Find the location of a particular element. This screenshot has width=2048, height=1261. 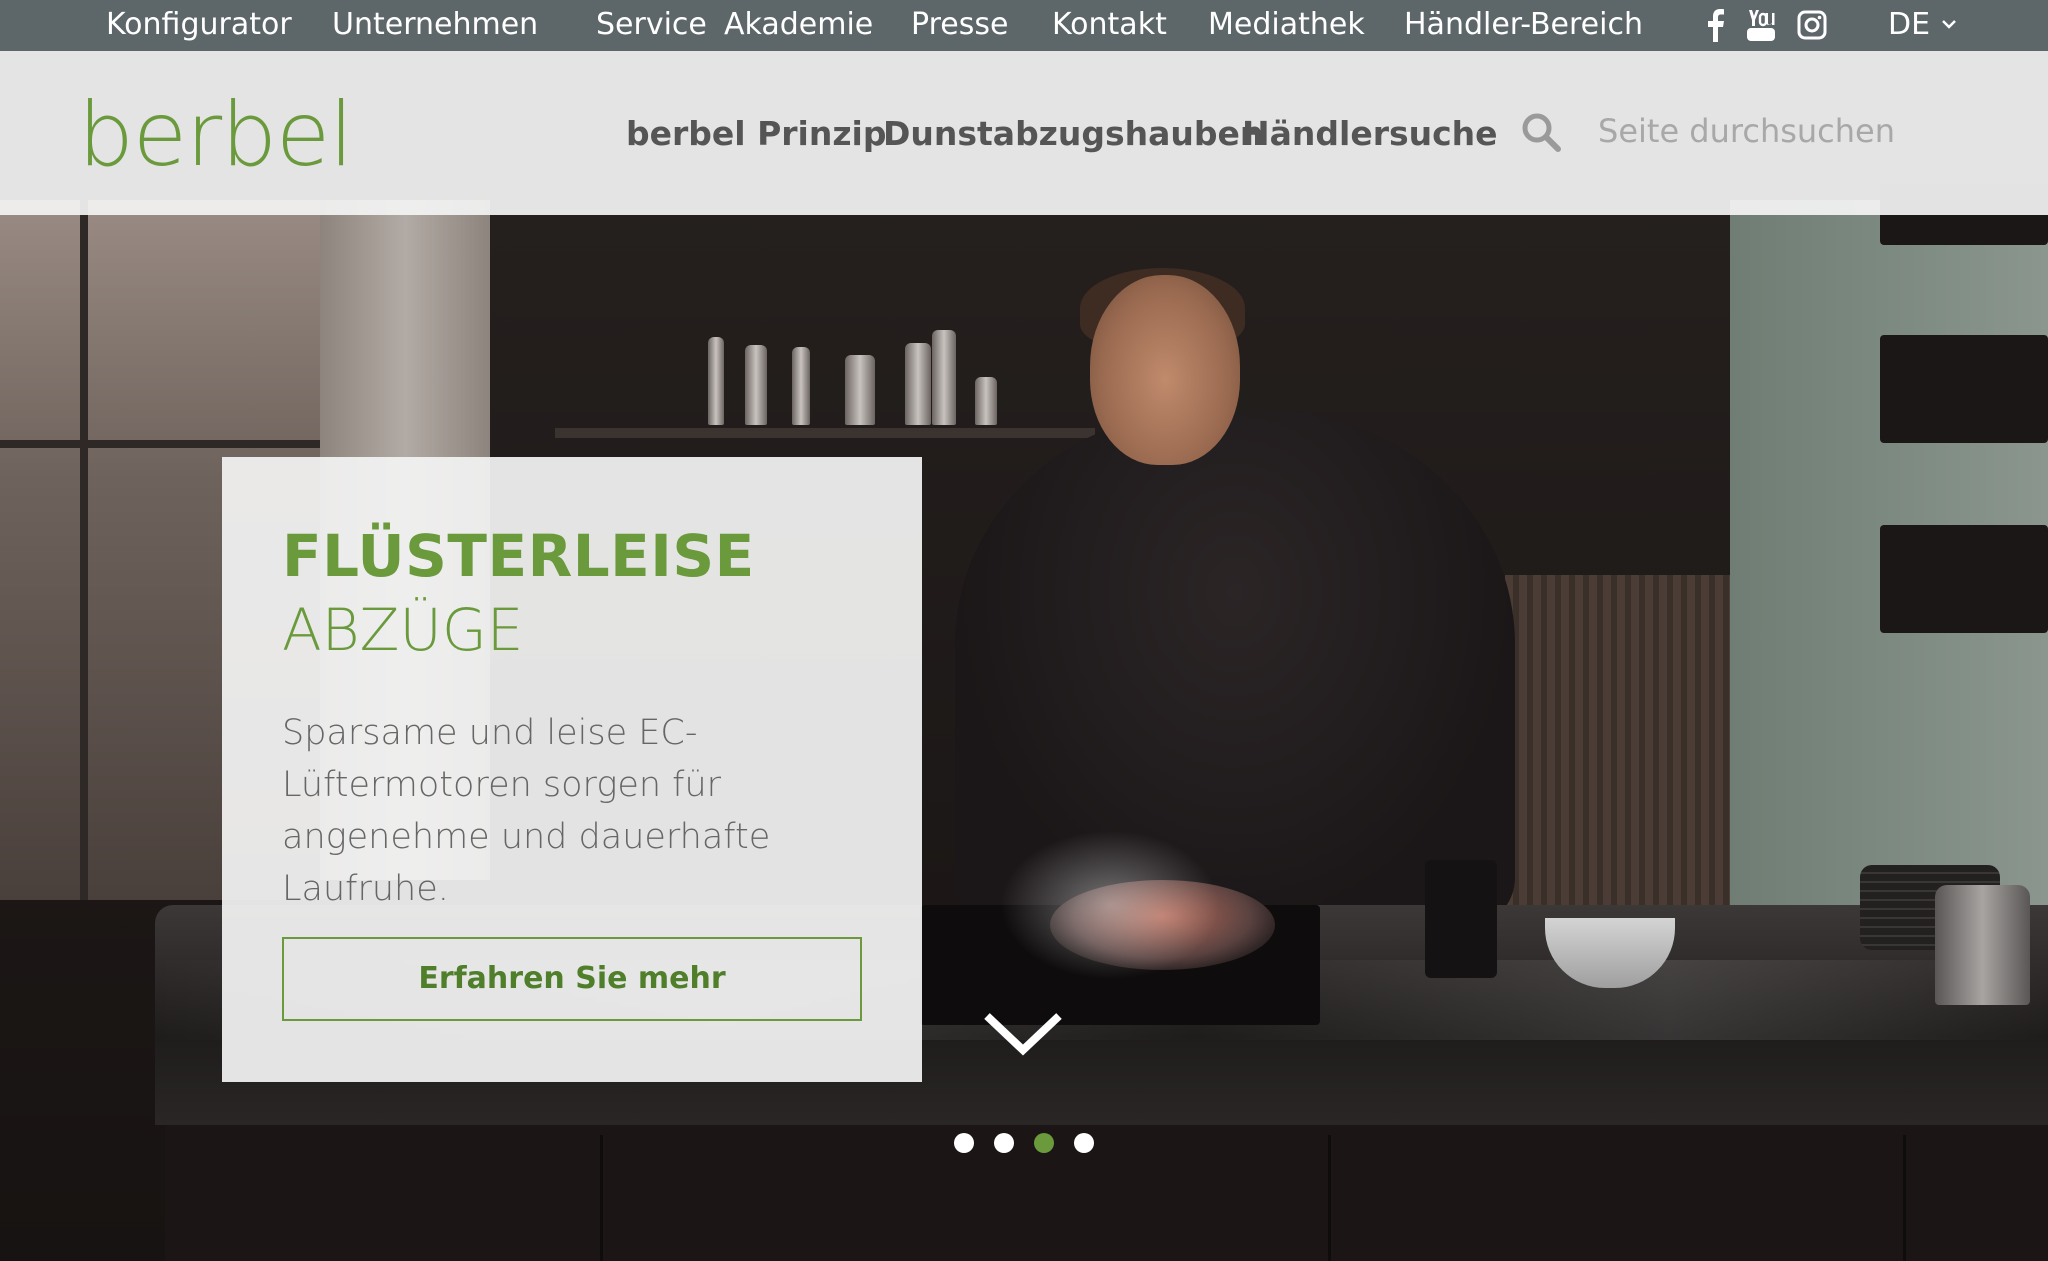

language-selector: DE is located at coordinates (1909, 25).